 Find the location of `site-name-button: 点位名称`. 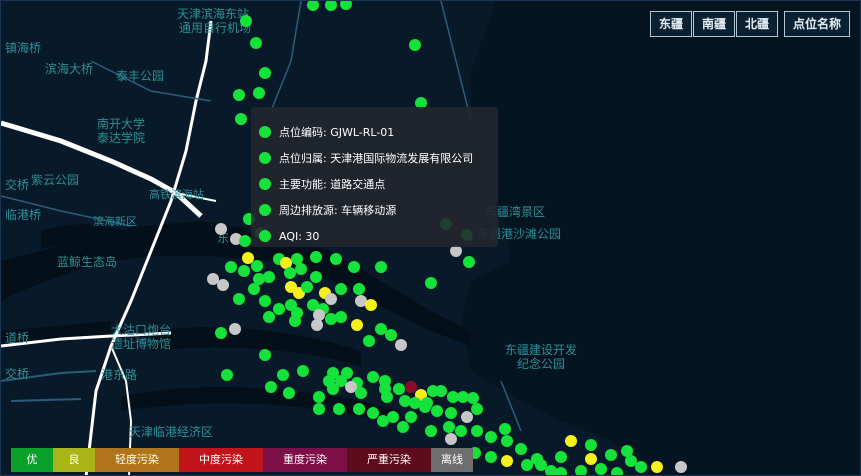

site-name-button: 点位名称 is located at coordinates (816, 24).